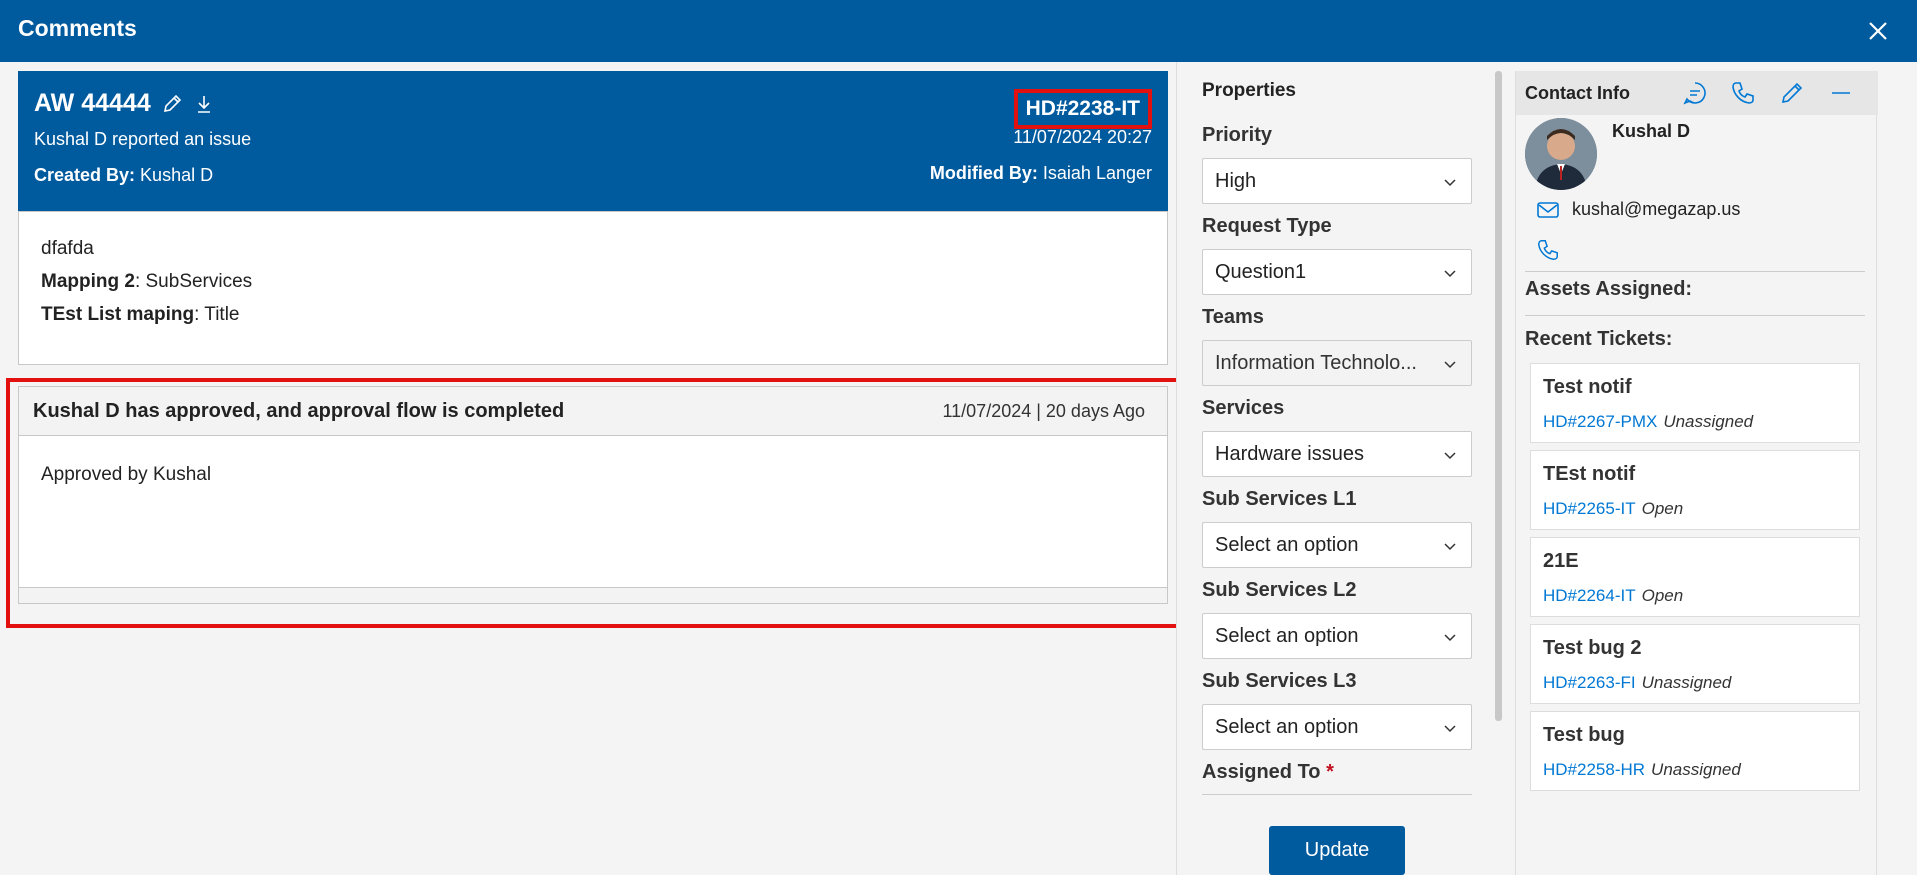  I want to click on dialog-header: Comments, so click(958, 31).